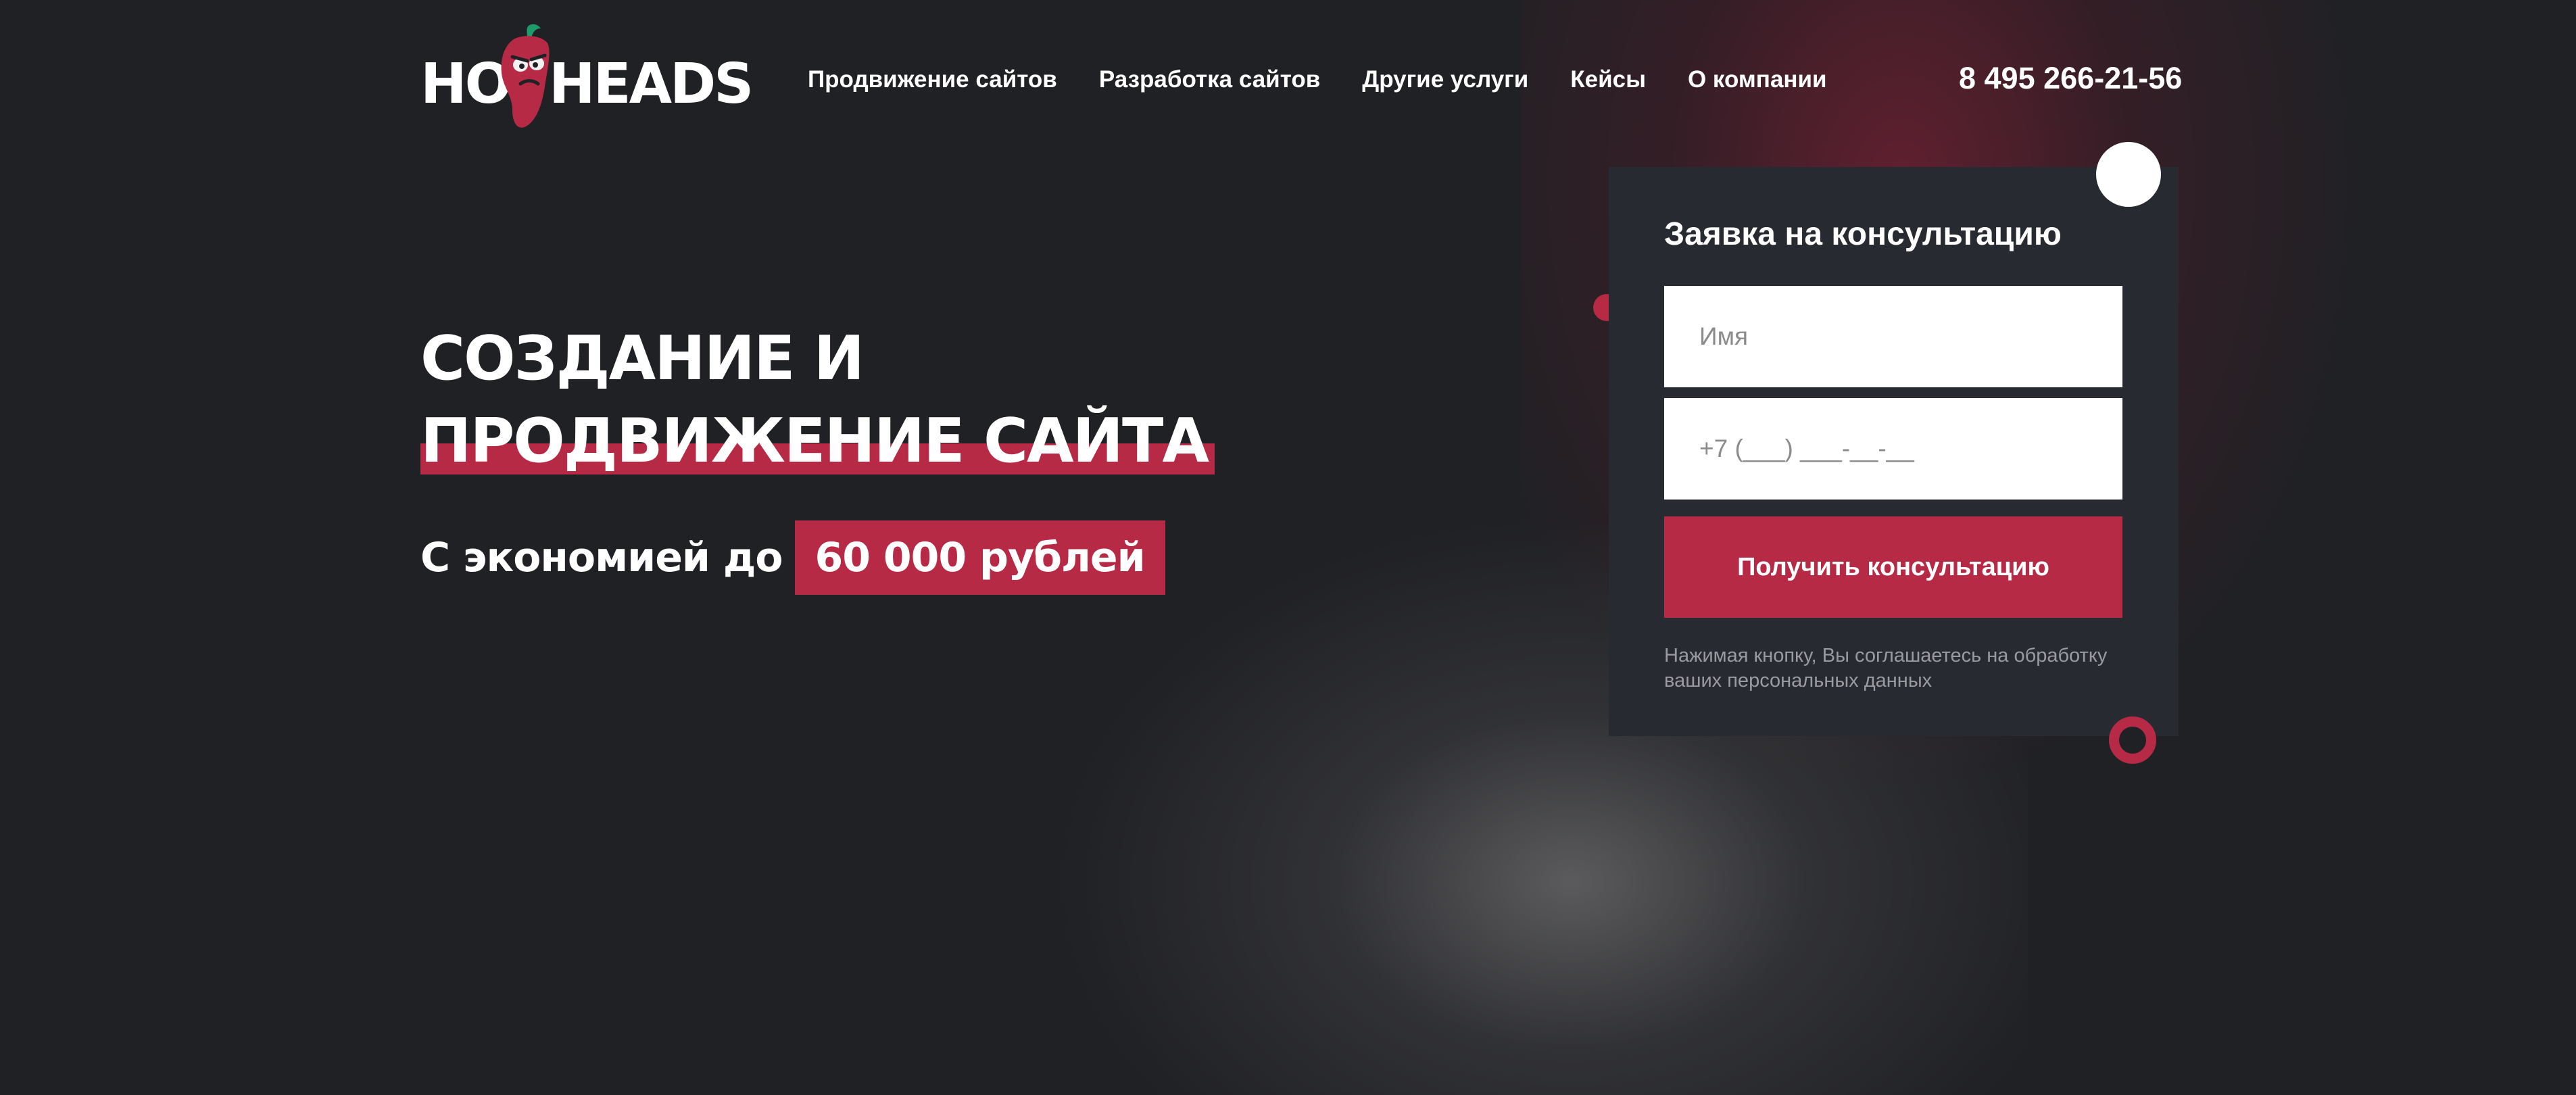 The image size is (2576, 1095). Describe the element at coordinates (814, 441) in the screenshot. I see `hero-title-line-2-text: ПРОДВИЖЕНИЕ САЙТА` at that location.